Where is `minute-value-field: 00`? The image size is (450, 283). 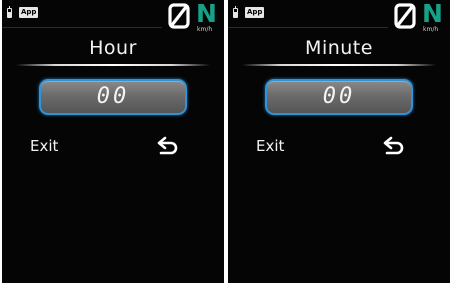 minute-value-field: 00 is located at coordinates (339, 97).